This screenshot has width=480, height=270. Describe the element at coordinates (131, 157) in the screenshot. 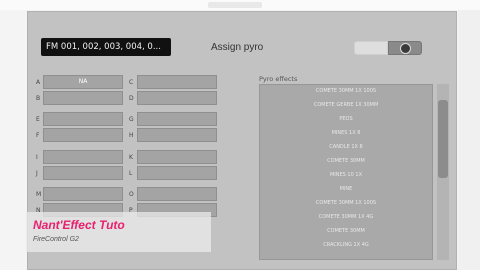

I see `slot-label-k: K` at that location.